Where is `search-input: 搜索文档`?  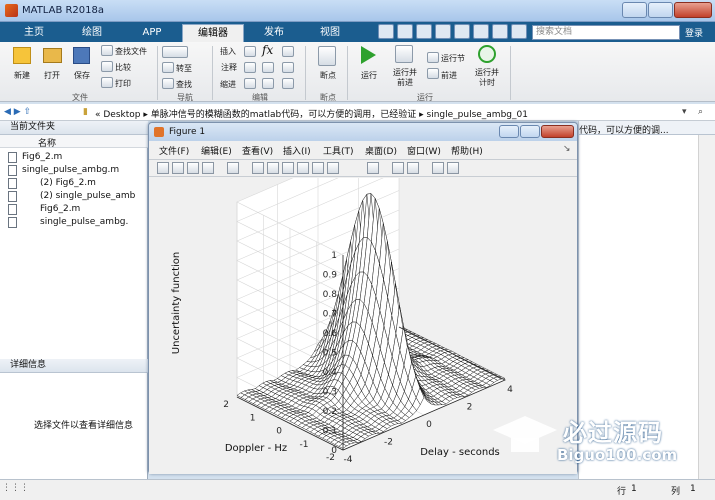
search-input: 搜索文档 is located at coordinates (606, 32).